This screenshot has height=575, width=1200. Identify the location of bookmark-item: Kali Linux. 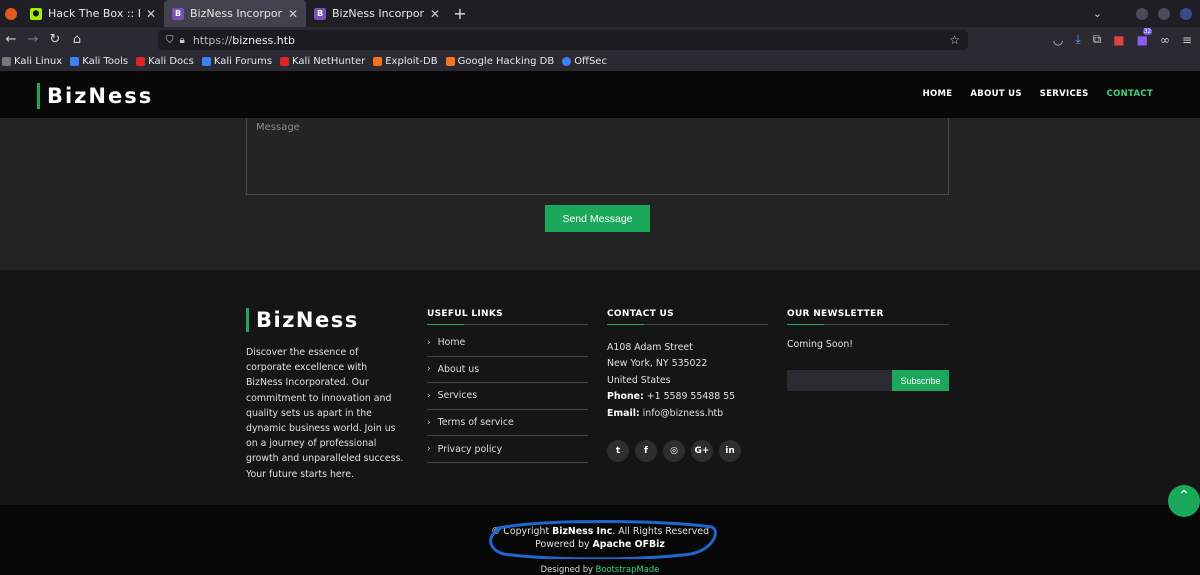
(32, 61).